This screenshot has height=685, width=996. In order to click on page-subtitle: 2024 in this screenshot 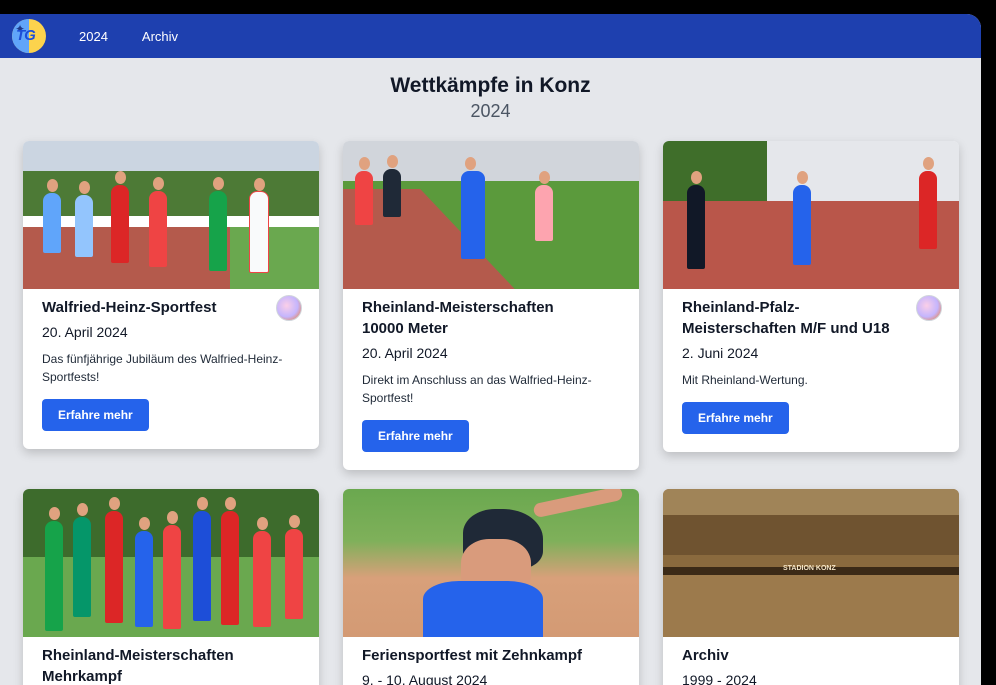, I will do `click(490, 111)`.